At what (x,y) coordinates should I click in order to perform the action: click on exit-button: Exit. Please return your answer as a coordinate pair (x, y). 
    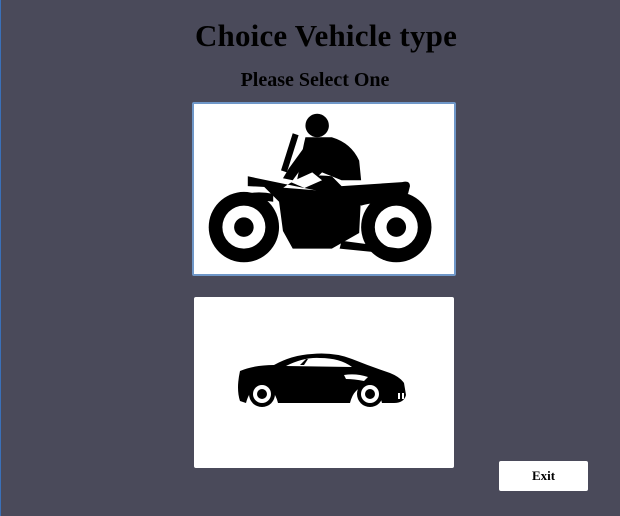
    Looking at the image, I should click on (543, 476).